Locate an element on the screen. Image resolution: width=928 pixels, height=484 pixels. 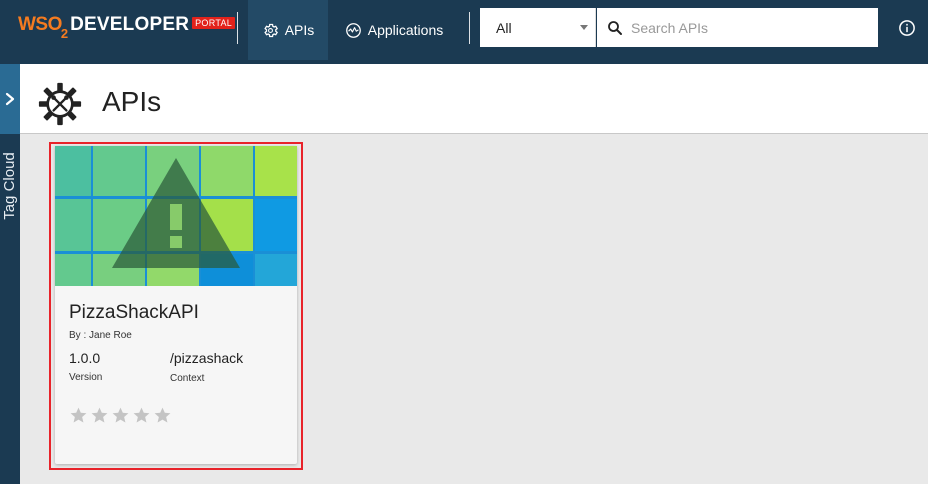
gear-icon is located at coordinates (270, 30).